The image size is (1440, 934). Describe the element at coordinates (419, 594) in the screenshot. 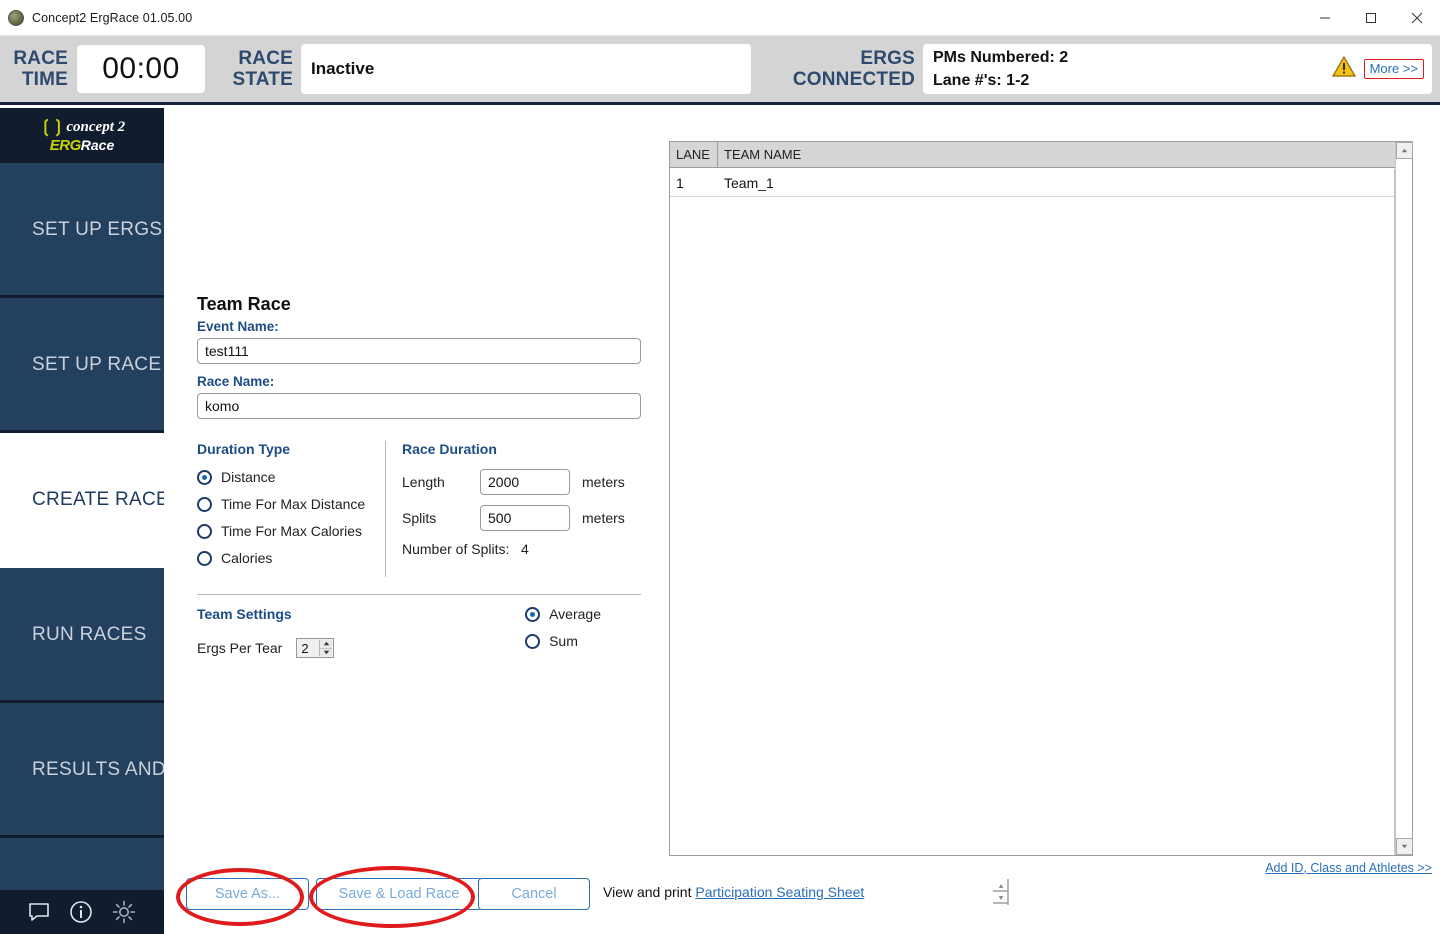

I see `section-divider` at that location.